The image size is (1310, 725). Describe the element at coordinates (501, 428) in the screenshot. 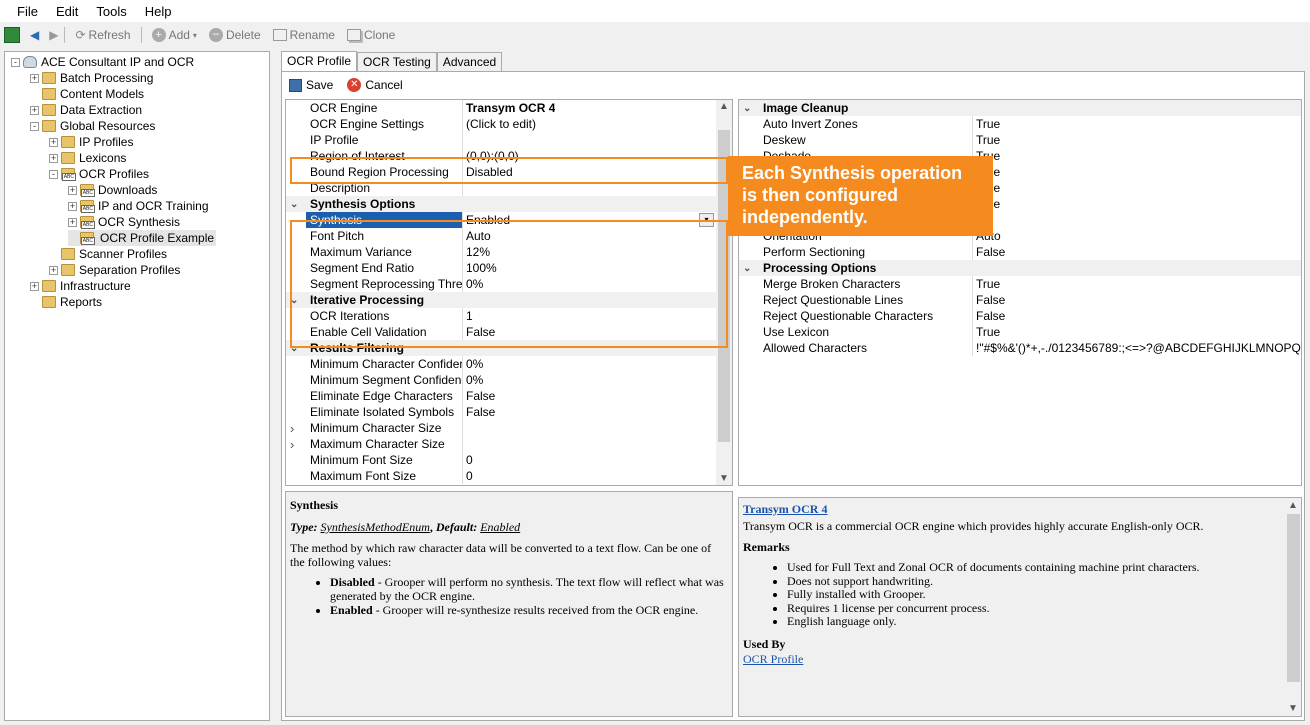

I see `property-row: › Minimum Character Size` at that location.